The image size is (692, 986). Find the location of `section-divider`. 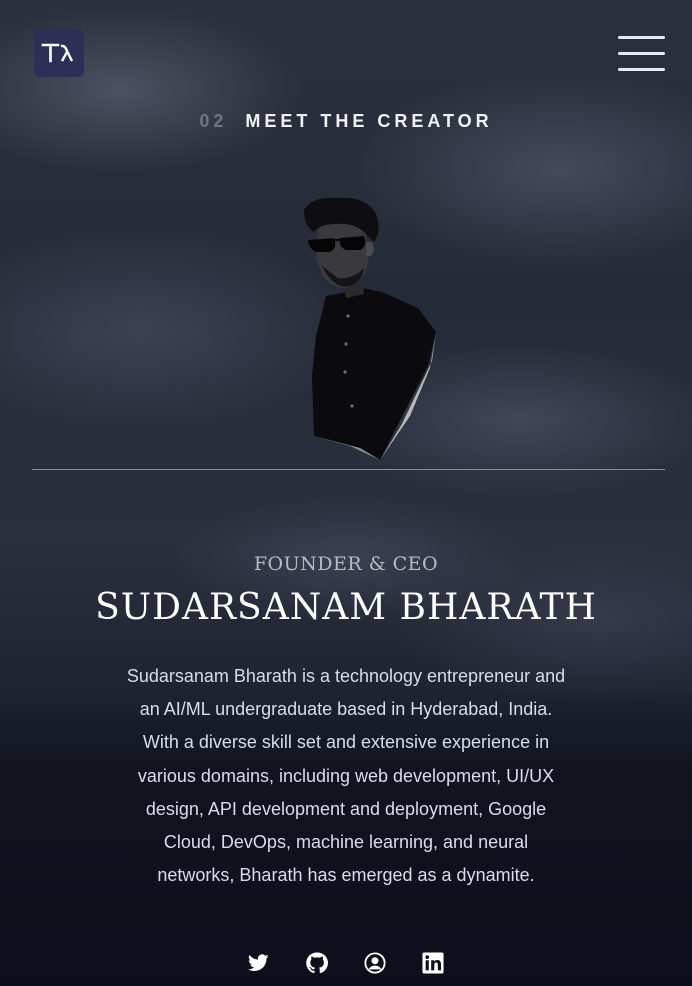

section-divider is located at coordinates (348, 469).